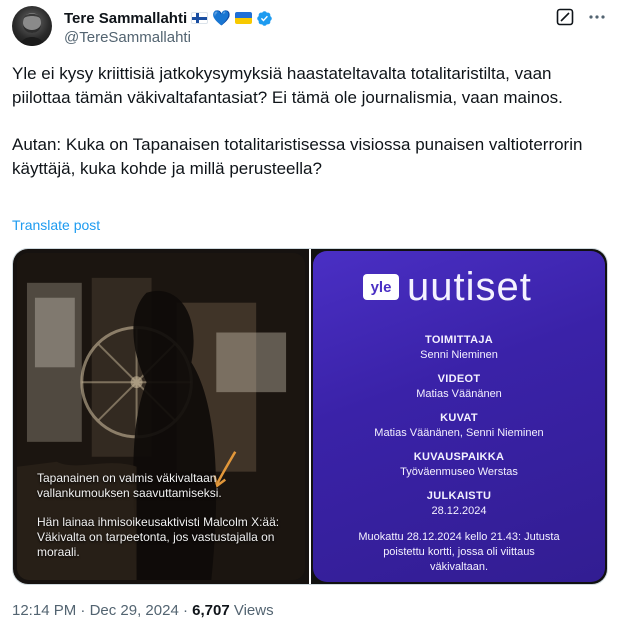 Image resolution: width=620 pixels, height=619 pixels. Describe the element at coordinates (459, 355) in the screenshot. I see `credit-value: Senni Nieminen` at that location.